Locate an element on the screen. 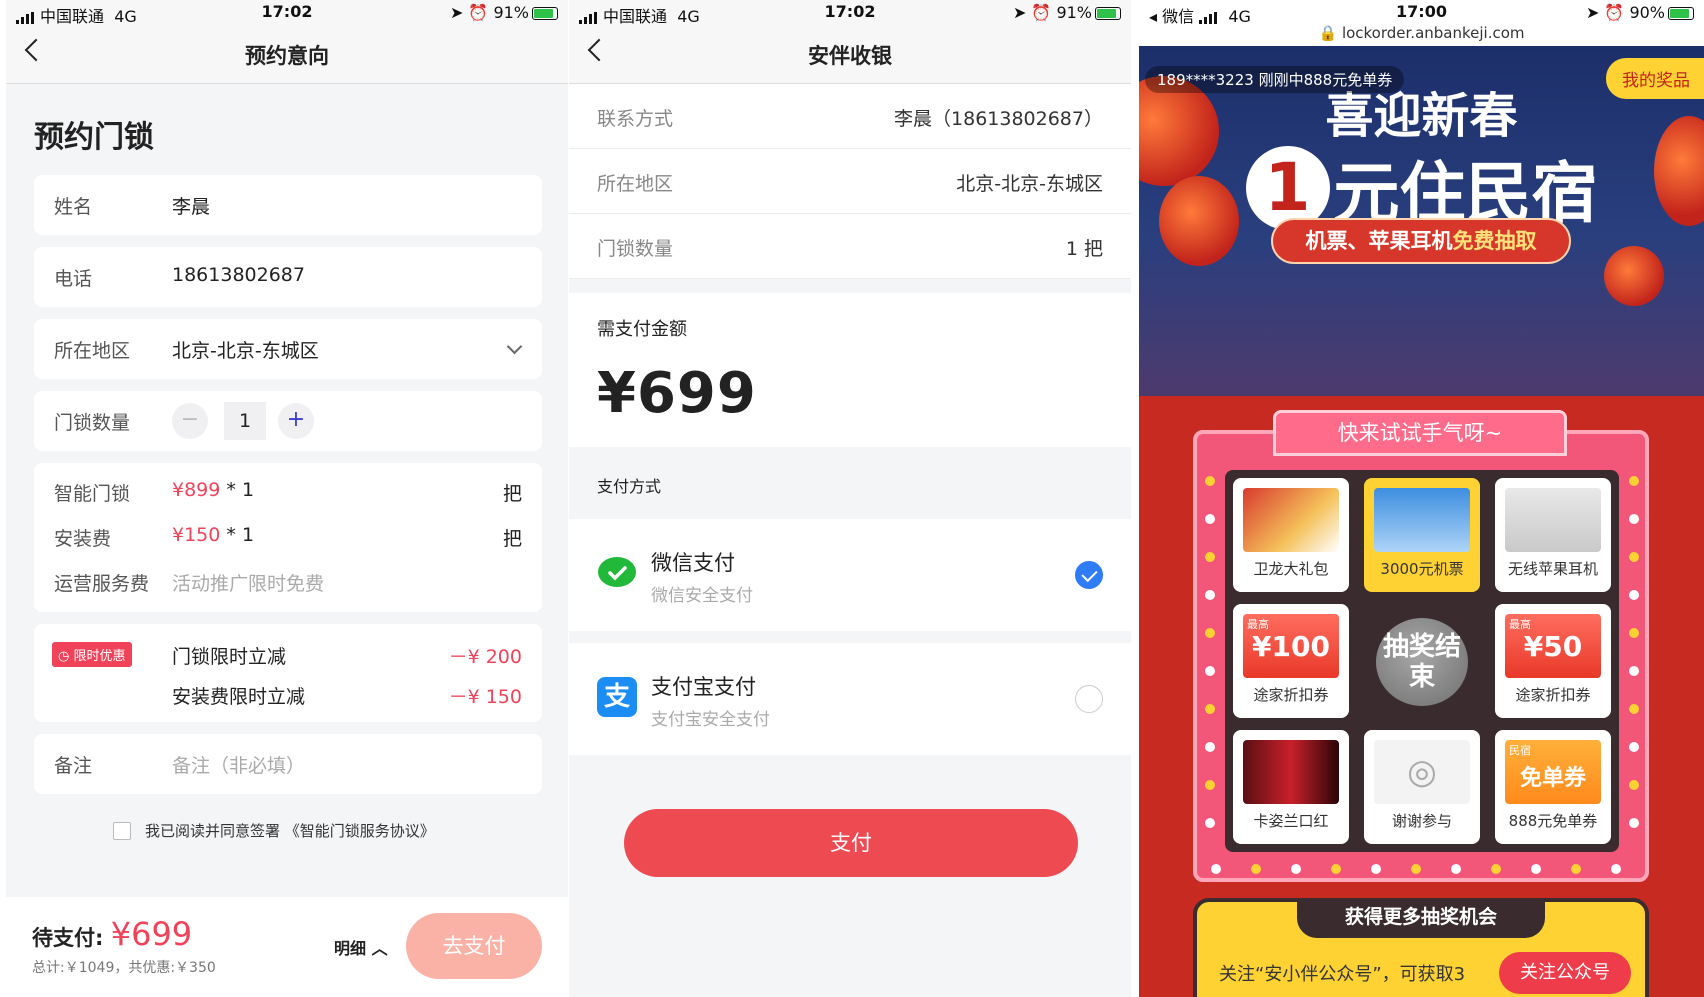  name-label: 姓名 is located at coordinates (73, 207).